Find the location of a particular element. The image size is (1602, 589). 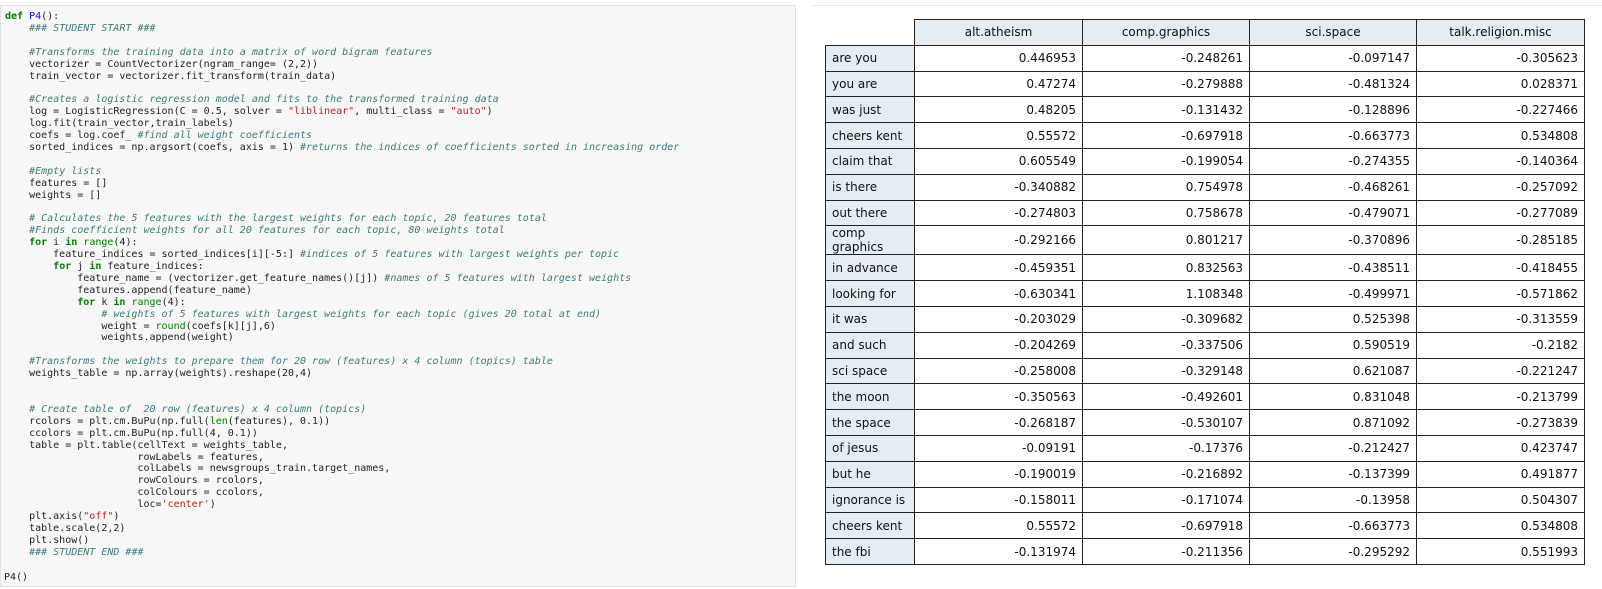

weight-cell: -0.697918 is located at coordinates (1166, 526).